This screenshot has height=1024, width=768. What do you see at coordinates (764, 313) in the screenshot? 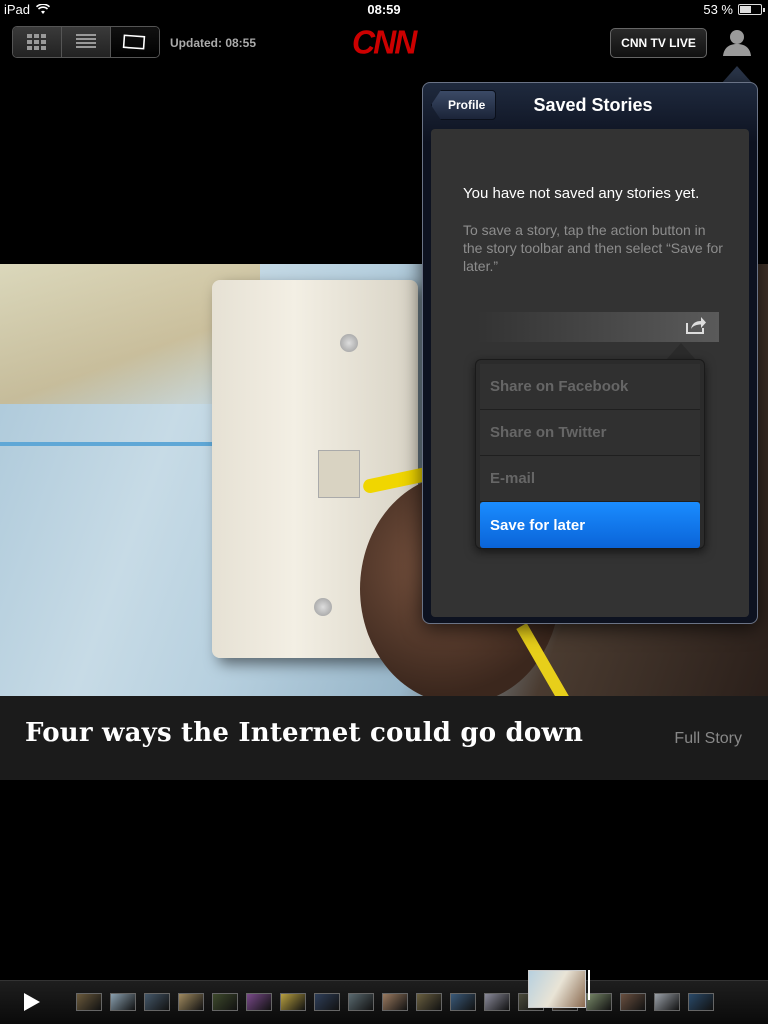
I see `photo-credit-strip` at bounding box center [764, 313].